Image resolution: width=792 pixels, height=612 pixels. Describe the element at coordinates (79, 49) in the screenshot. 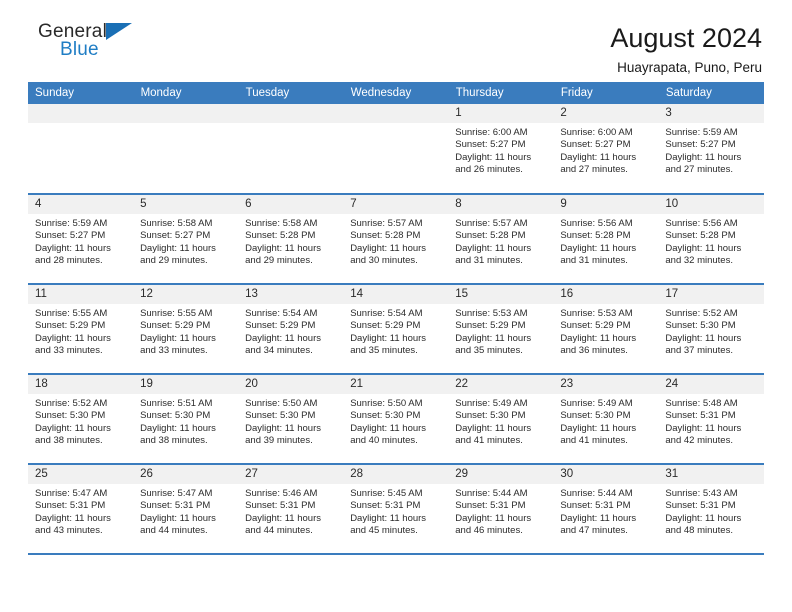

I see `logo-text-blue: Blue` at that location.